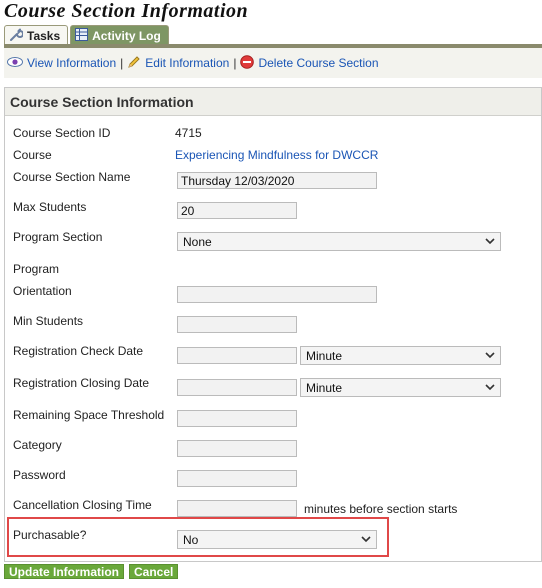 This screenshot has height=588, width=542. Describe the element at coordinates (318, 63) in the screenshot. I see `delete-course-section-label: Delete Course Section` at that location.